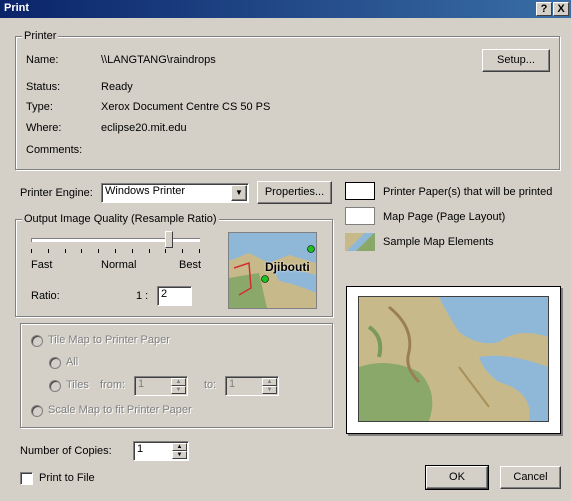 This screenshot has width=571, height=501. I want to click on sample-elements-swatch, so click(360, 242).